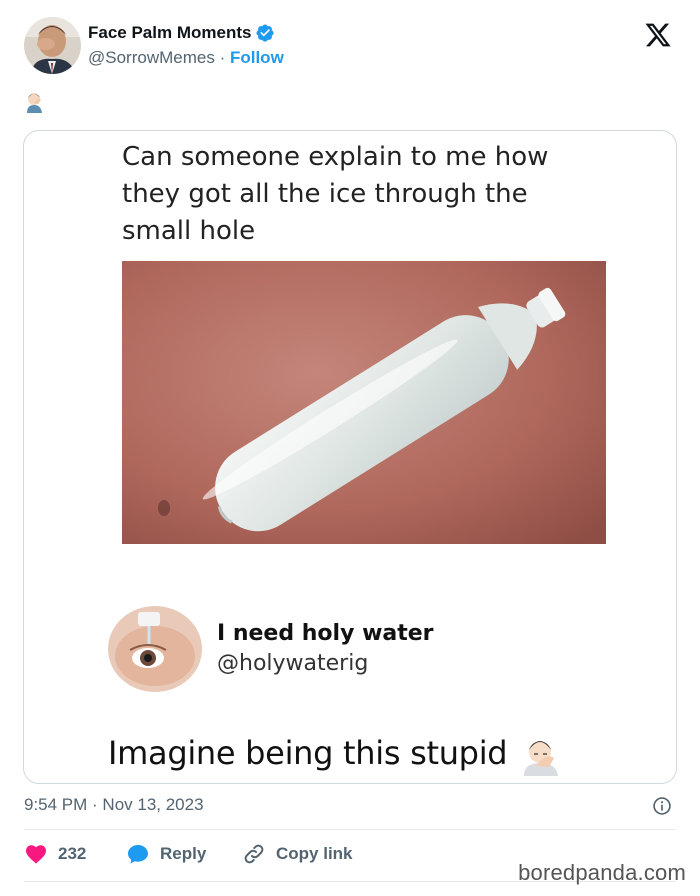 Image resolution: width=700 pixels, height=896 pixels. What do you see at coordinates (265, 33) in the screenshot?
I see `verified-badge-icon` at bounding box center [265, 33].